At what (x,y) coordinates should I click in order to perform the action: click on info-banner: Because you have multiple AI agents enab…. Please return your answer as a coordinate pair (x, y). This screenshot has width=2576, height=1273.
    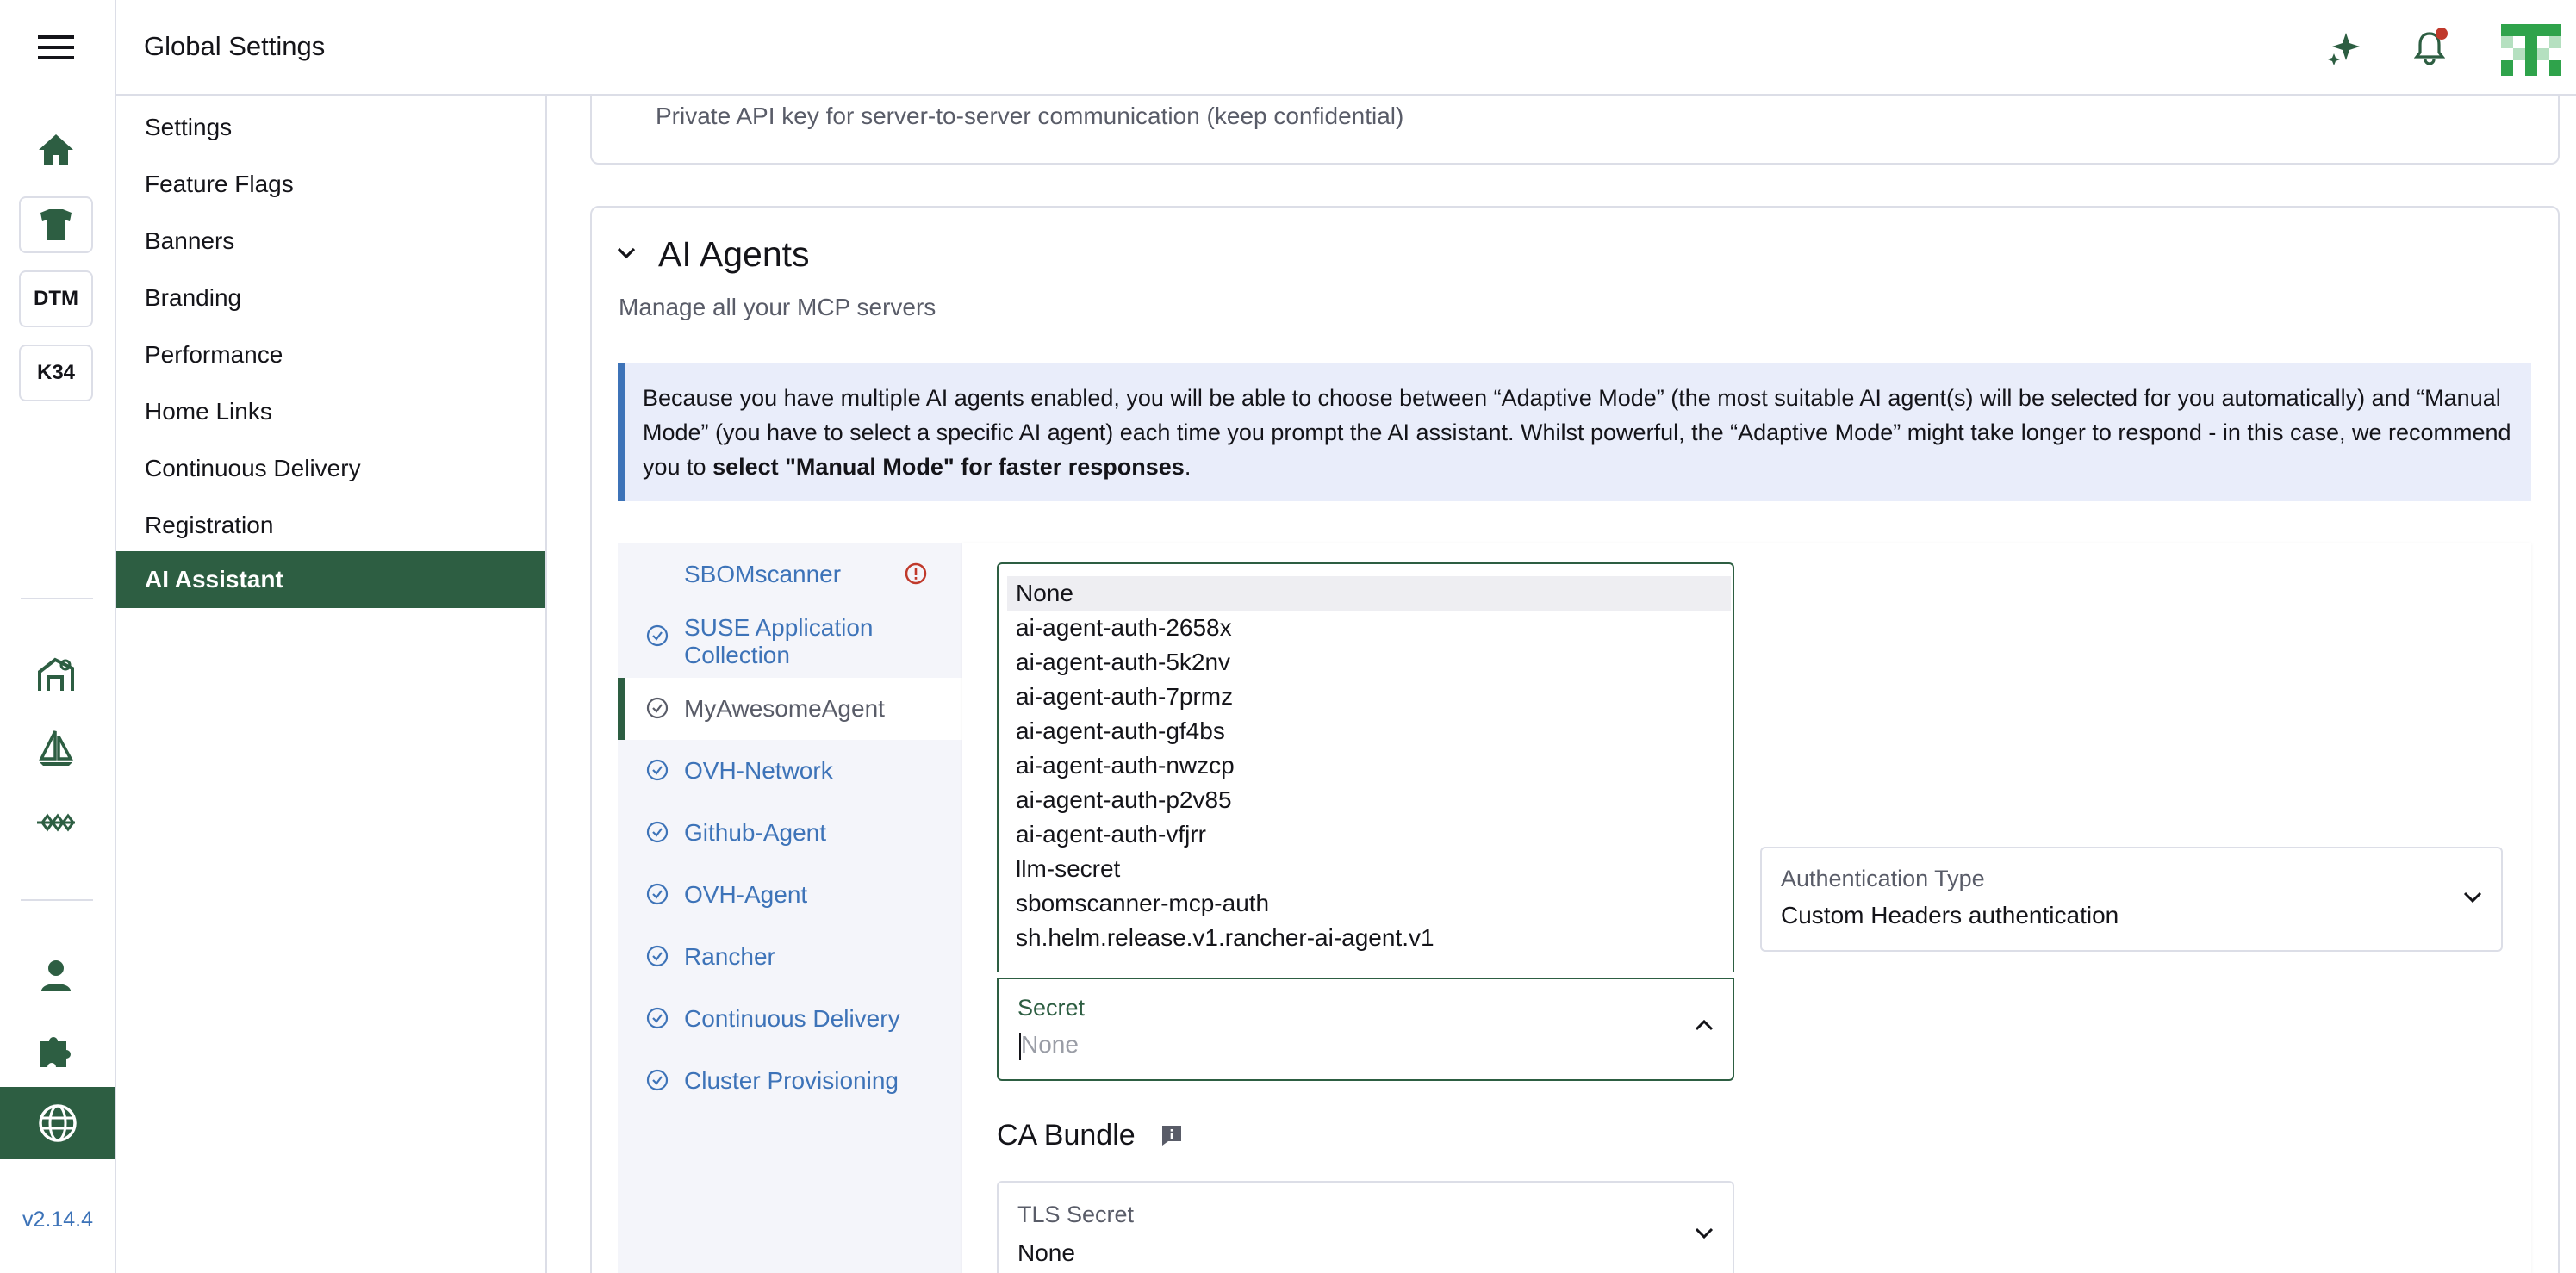
    Looking at the image, I should click on (1575, 432).